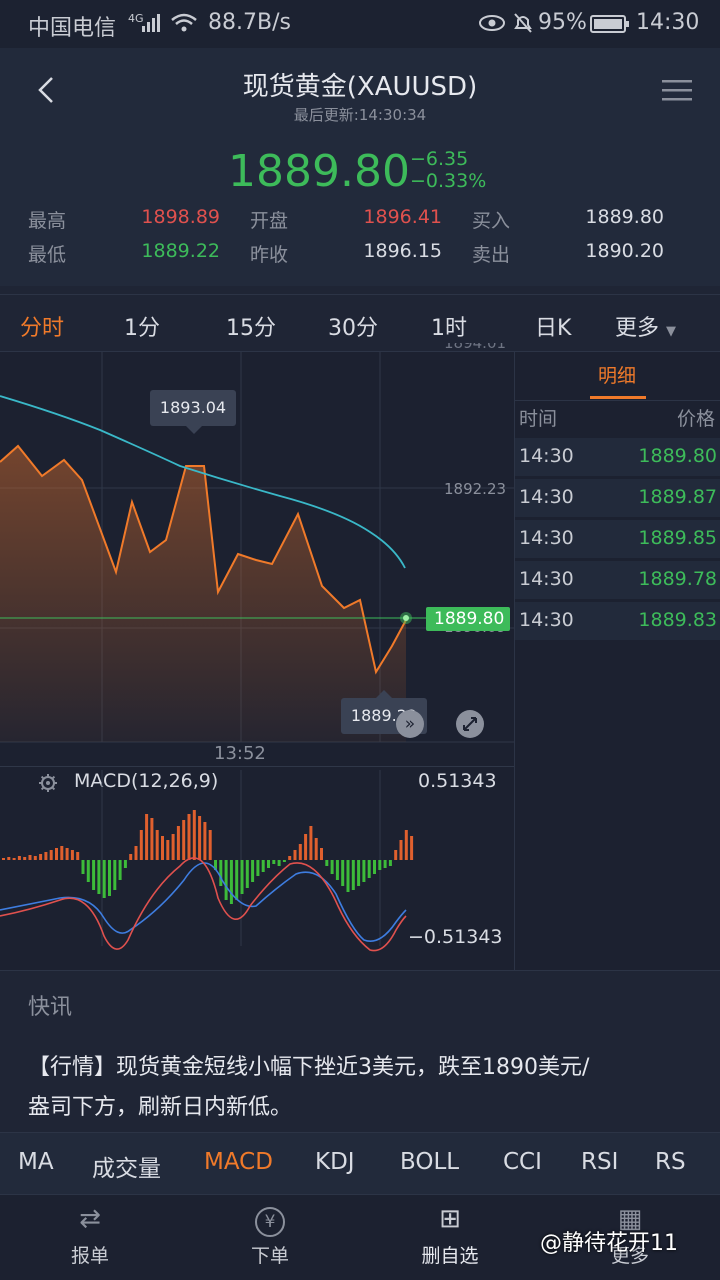 This screenshot has height=1280, width=720. Describe the element at coordinates (72, 28) in the screenshot. I see `carrier-label: 中国电信` at that location.